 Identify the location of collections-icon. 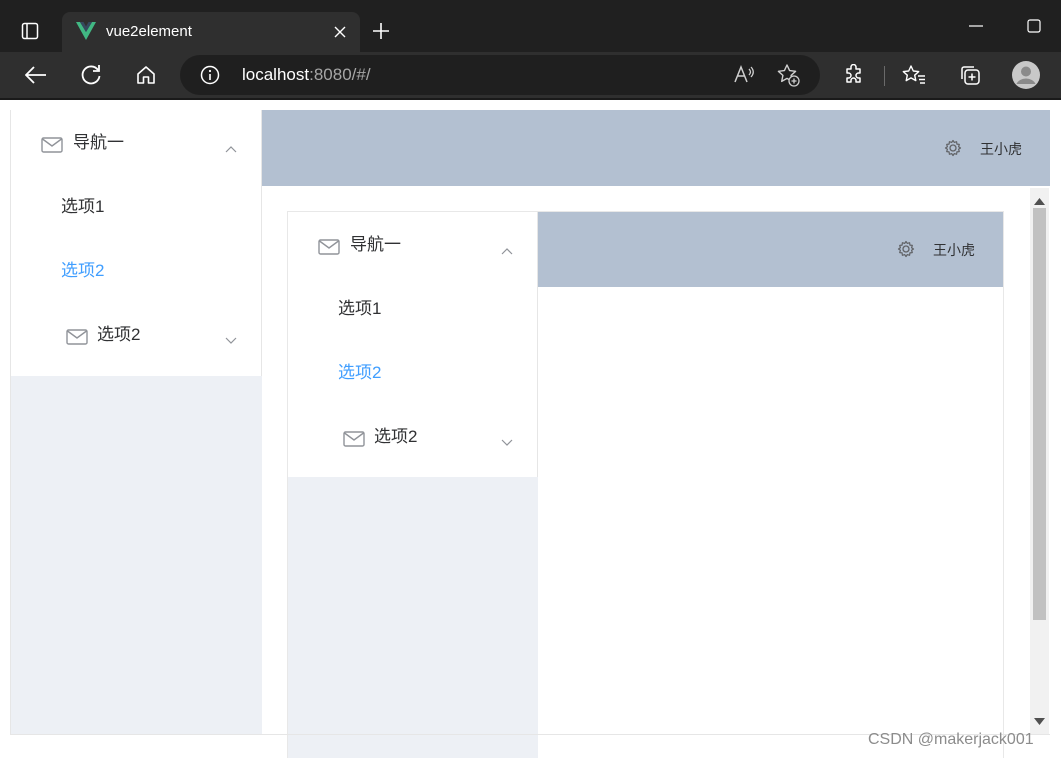
(970, 75).